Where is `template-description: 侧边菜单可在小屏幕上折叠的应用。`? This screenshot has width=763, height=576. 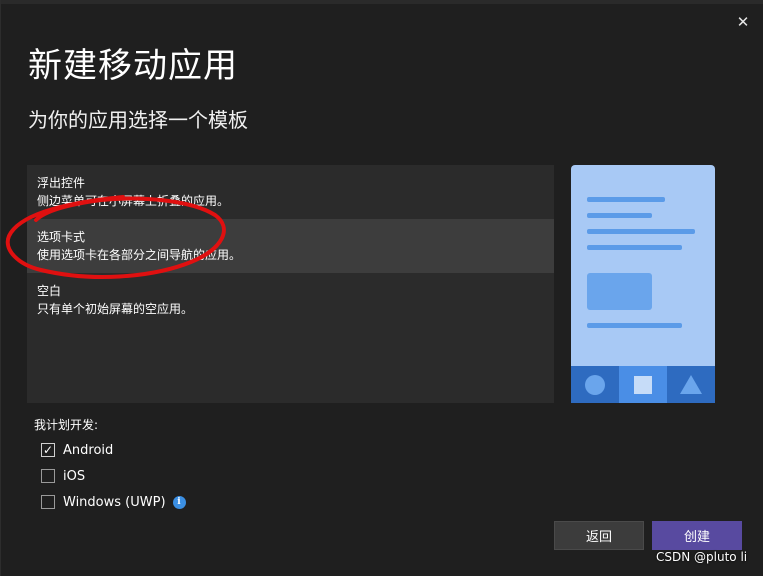 template-description: 侧边菜单可在小屏幕上折叠的应用。 is located at coordinates (133, 201).